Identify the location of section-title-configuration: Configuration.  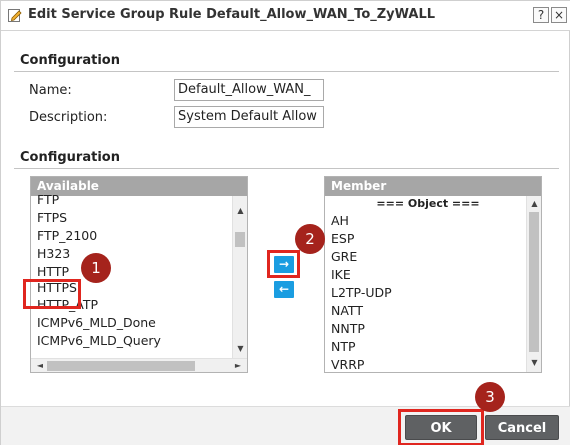
(70, 60).